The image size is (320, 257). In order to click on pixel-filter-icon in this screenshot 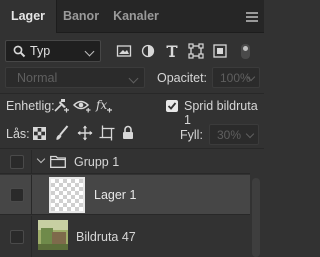, I will do `click(124, 51)`.